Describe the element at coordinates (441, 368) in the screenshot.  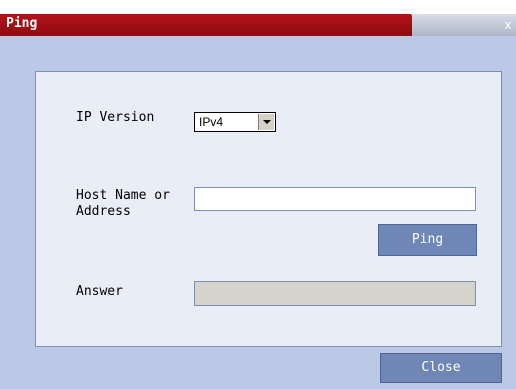
I see `close-button: Close` at that location.